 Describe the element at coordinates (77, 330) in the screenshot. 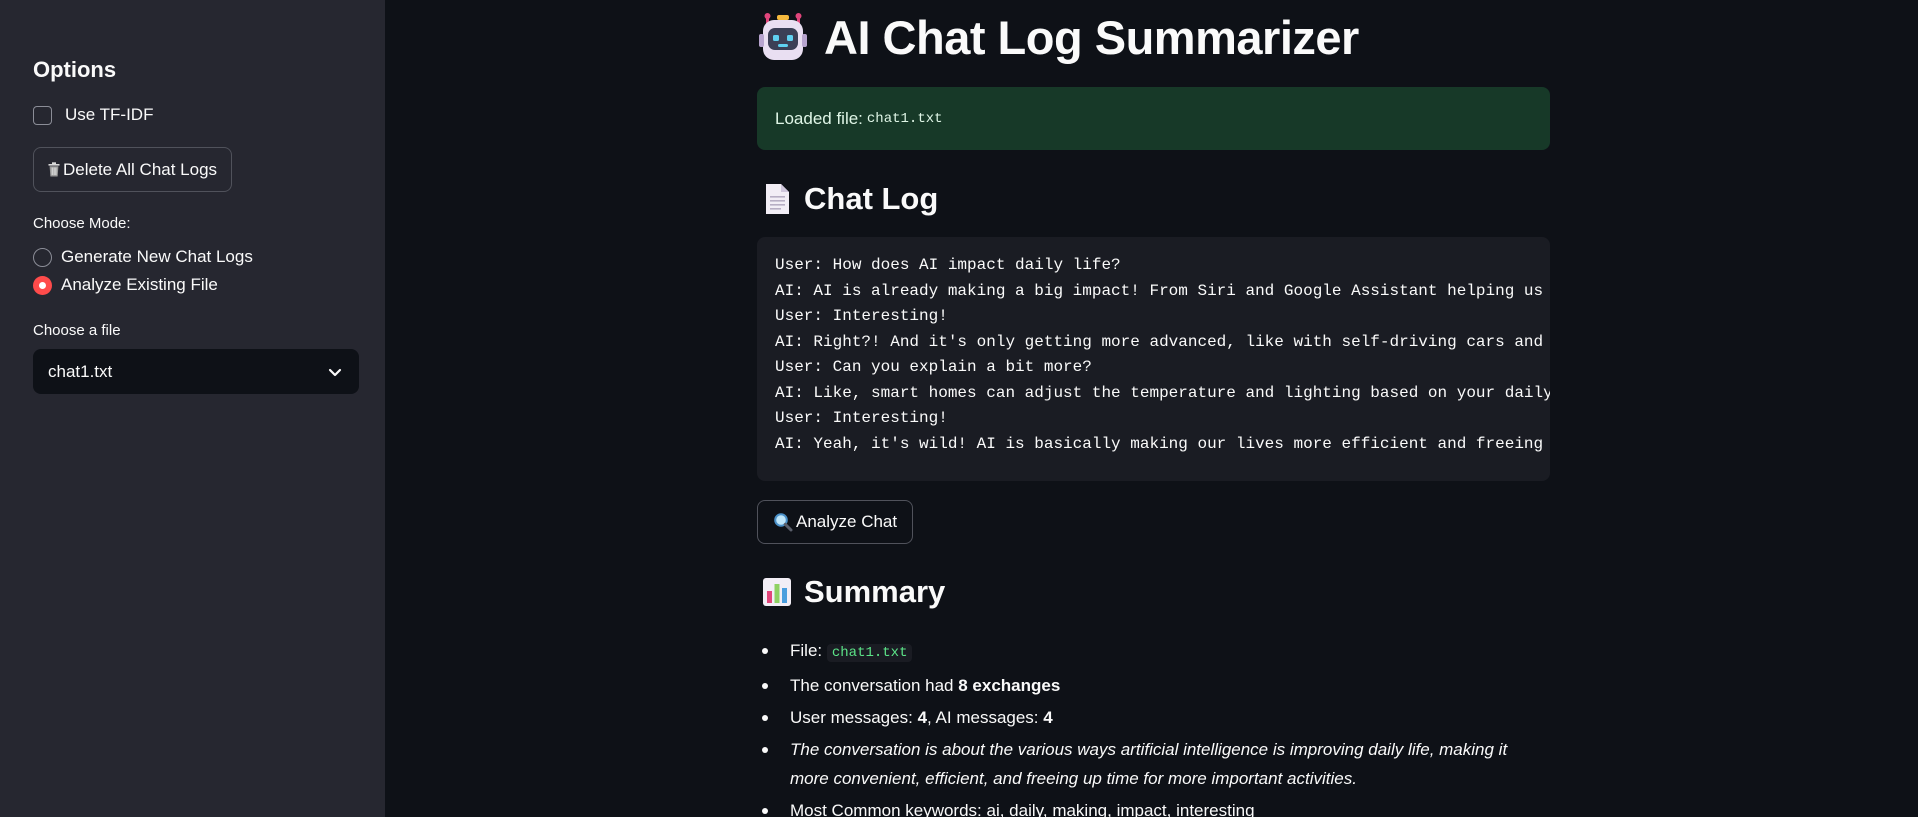

I see `file-select-label: Choose a file` at that location.